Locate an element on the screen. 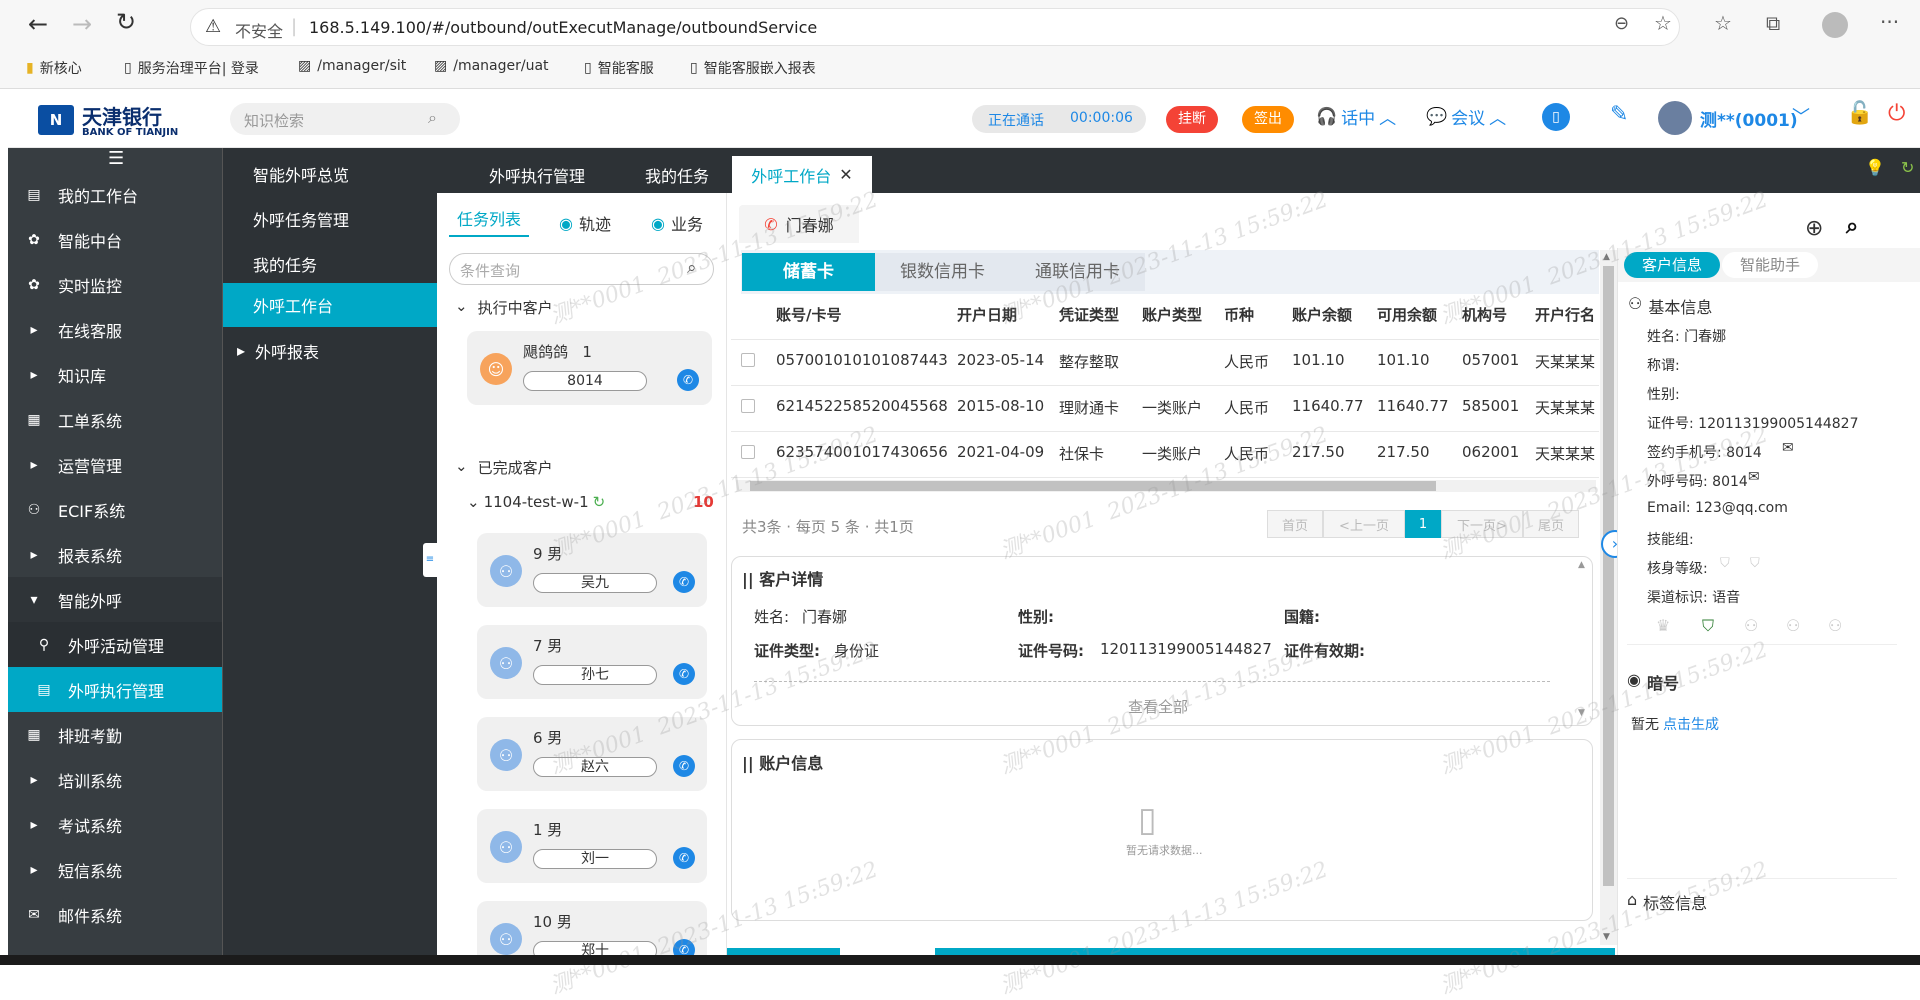 This screenshot has height=1000, width=1920. favorite-icon: ☆ is located at coordinates (1663, 23).